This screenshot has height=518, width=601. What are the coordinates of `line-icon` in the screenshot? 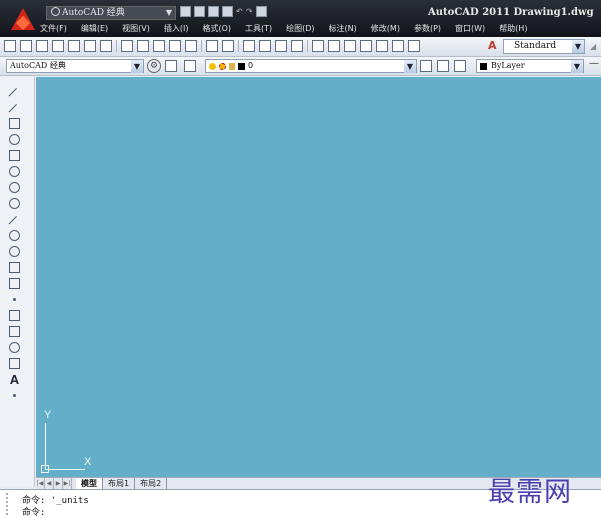 It's located at (14, 93).